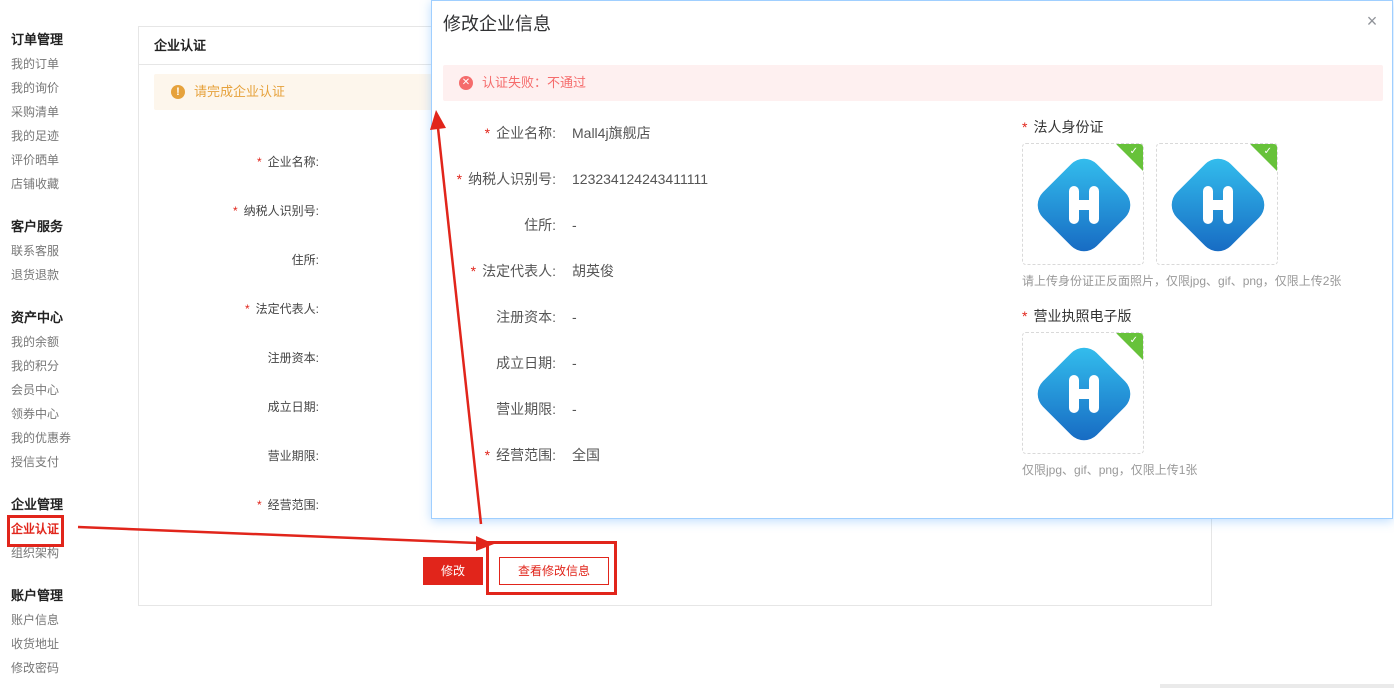 The height and width of the screenshot is (688, 1394). Describe the element at coordinates (287, 162) in the screenshot. I see `field-label: * 企业名称:` at that location.